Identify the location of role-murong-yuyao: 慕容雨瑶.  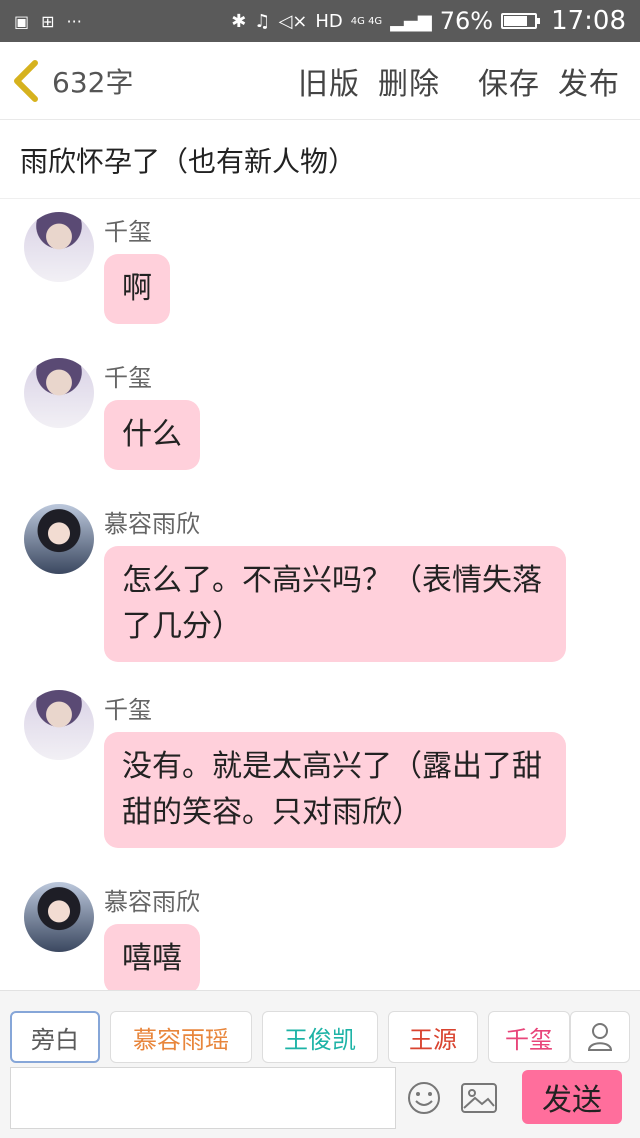
(181, 1037).